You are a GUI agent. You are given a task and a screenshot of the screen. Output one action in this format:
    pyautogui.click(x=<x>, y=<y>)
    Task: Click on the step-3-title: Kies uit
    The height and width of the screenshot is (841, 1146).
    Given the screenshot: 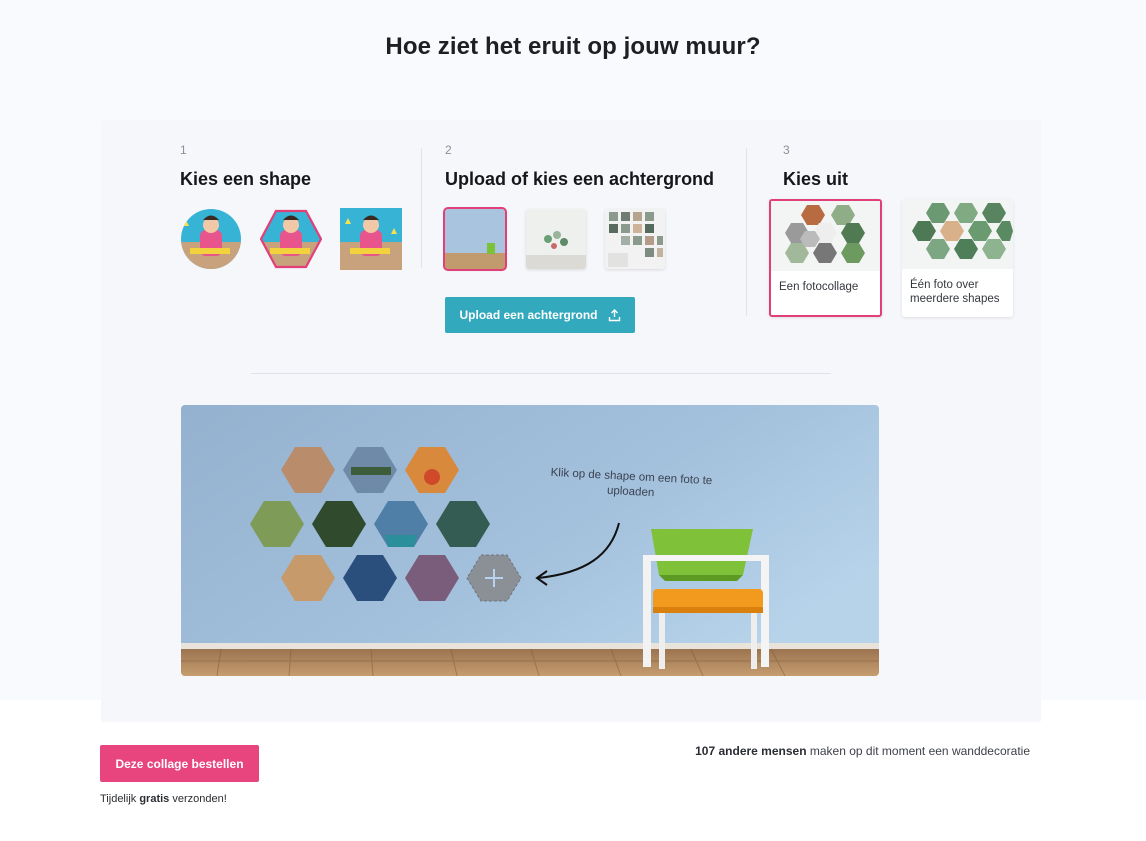 What is the action you would take?
    pyautogui.click(x=816, y=179)
    